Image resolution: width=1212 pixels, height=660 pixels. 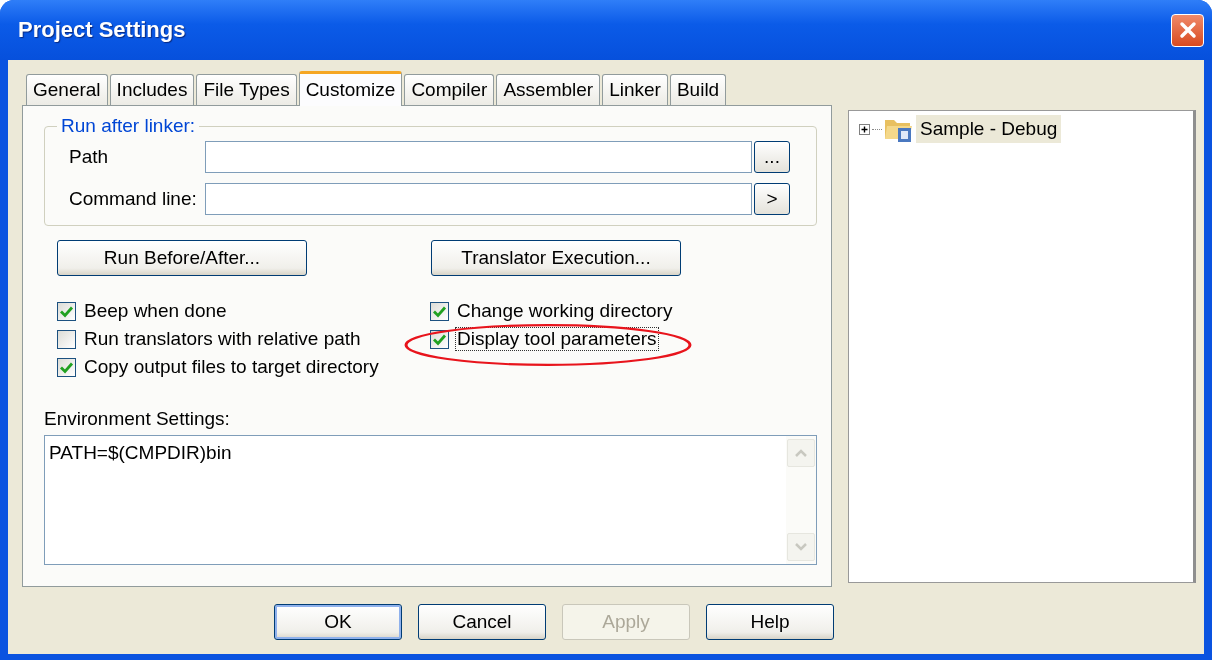 I want to click on window-title: Project Settings, so click(x=102, y=30).